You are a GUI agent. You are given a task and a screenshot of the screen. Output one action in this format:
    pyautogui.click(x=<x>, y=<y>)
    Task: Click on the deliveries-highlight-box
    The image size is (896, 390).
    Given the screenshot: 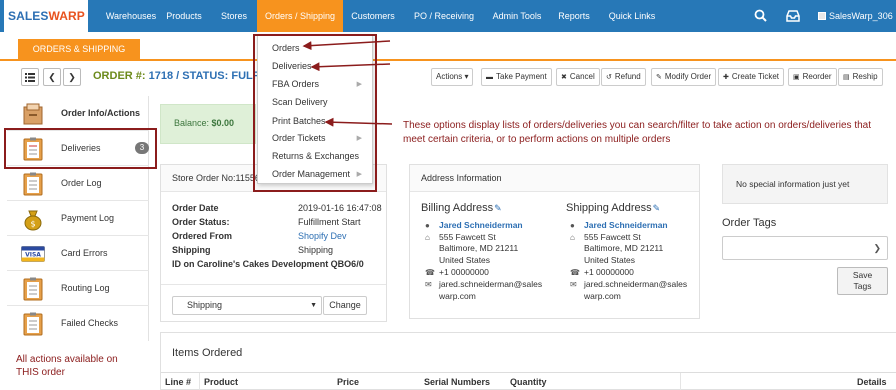 What is the action you would take?
    pyautogui.click(x=80, y=148)
    